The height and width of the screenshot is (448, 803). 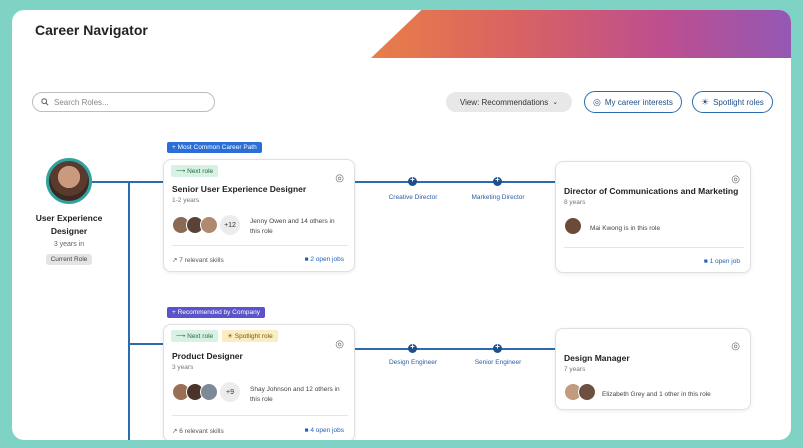 I want to click on spotlight-roles-label: Spotlight roles, so click(x=738, y=102).